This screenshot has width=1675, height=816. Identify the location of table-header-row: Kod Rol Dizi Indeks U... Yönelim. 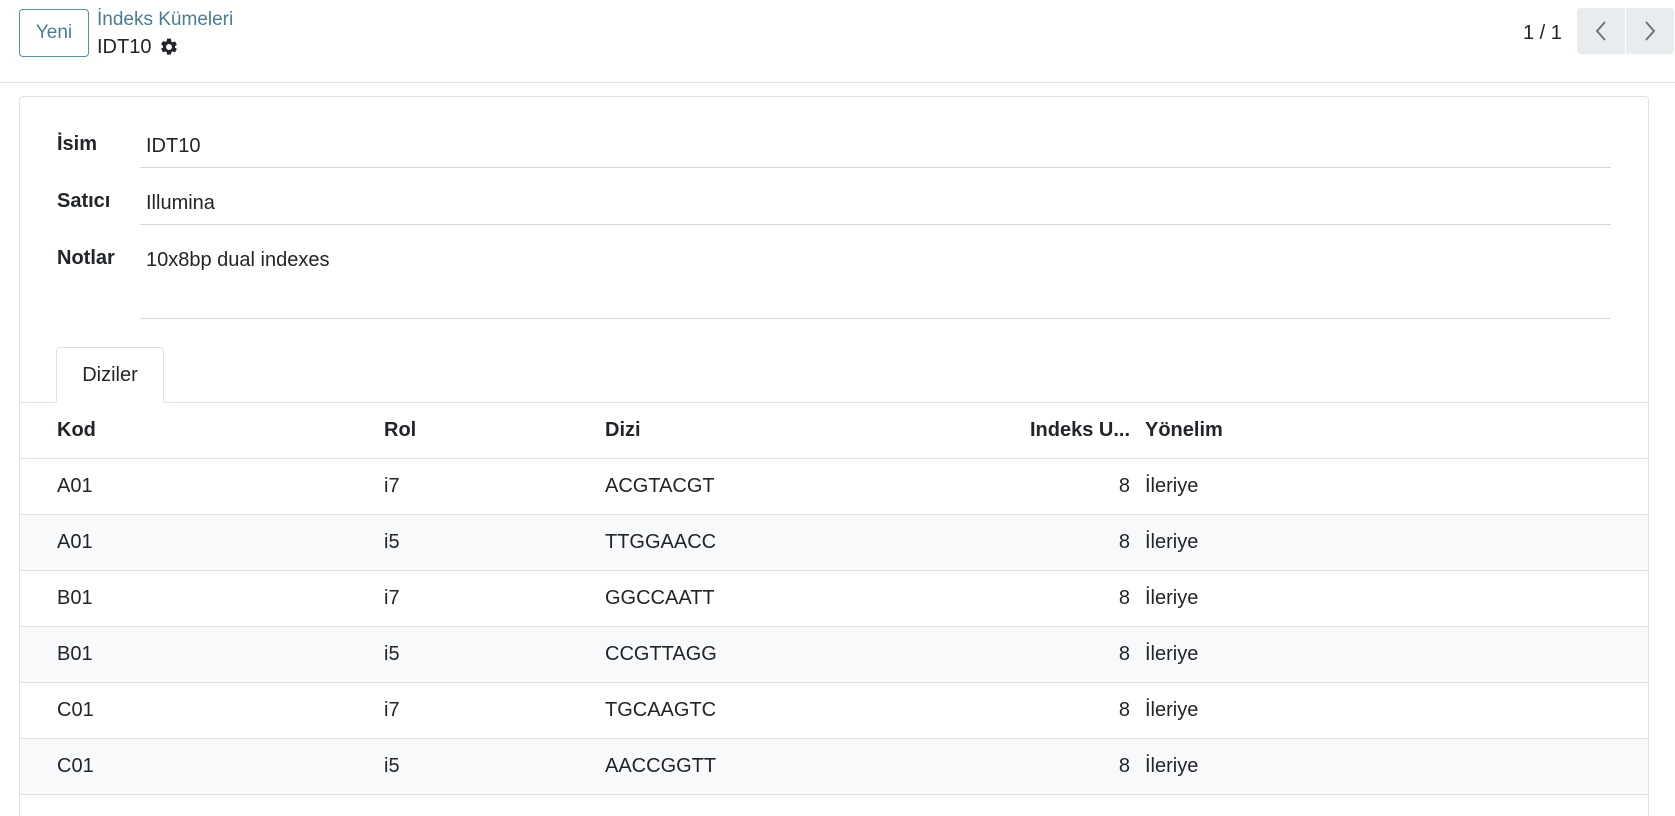
(834, 431).